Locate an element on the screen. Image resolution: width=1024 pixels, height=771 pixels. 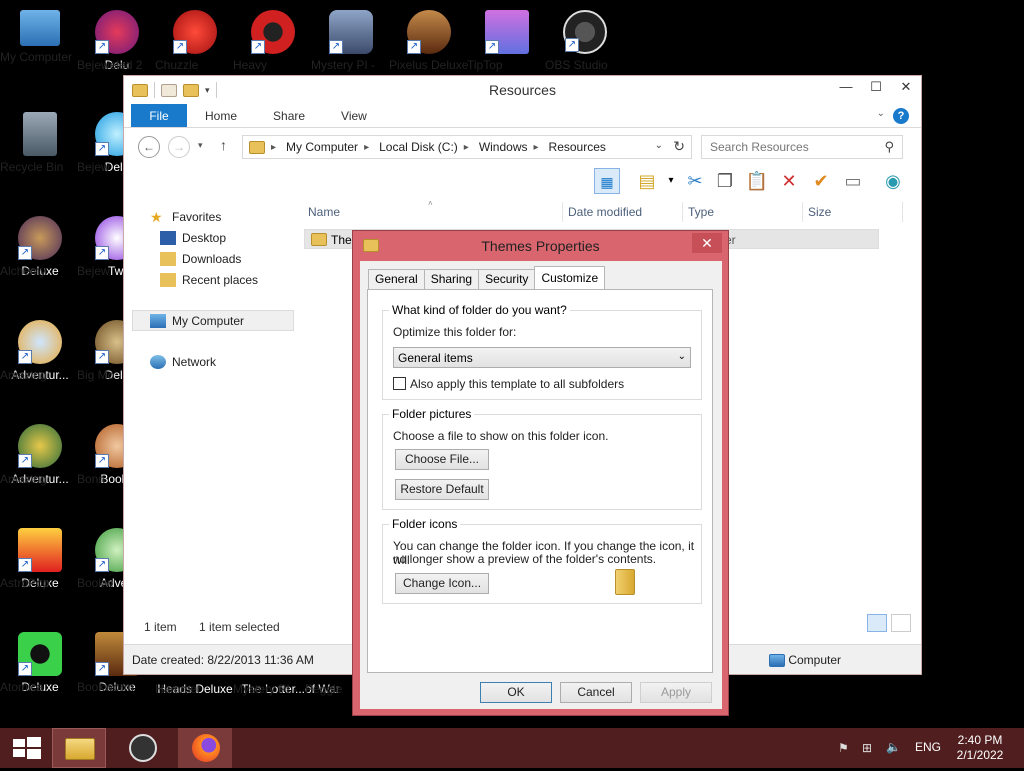
desktop-icon-obs-studio: ↗ OBS Studio is located at coordinates (585, 41).